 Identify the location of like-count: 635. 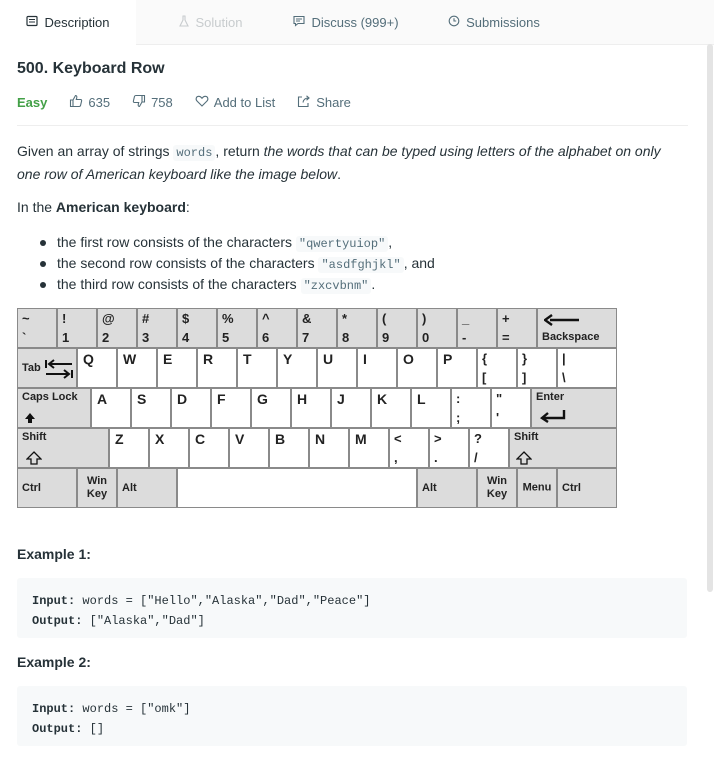
(99, 102).